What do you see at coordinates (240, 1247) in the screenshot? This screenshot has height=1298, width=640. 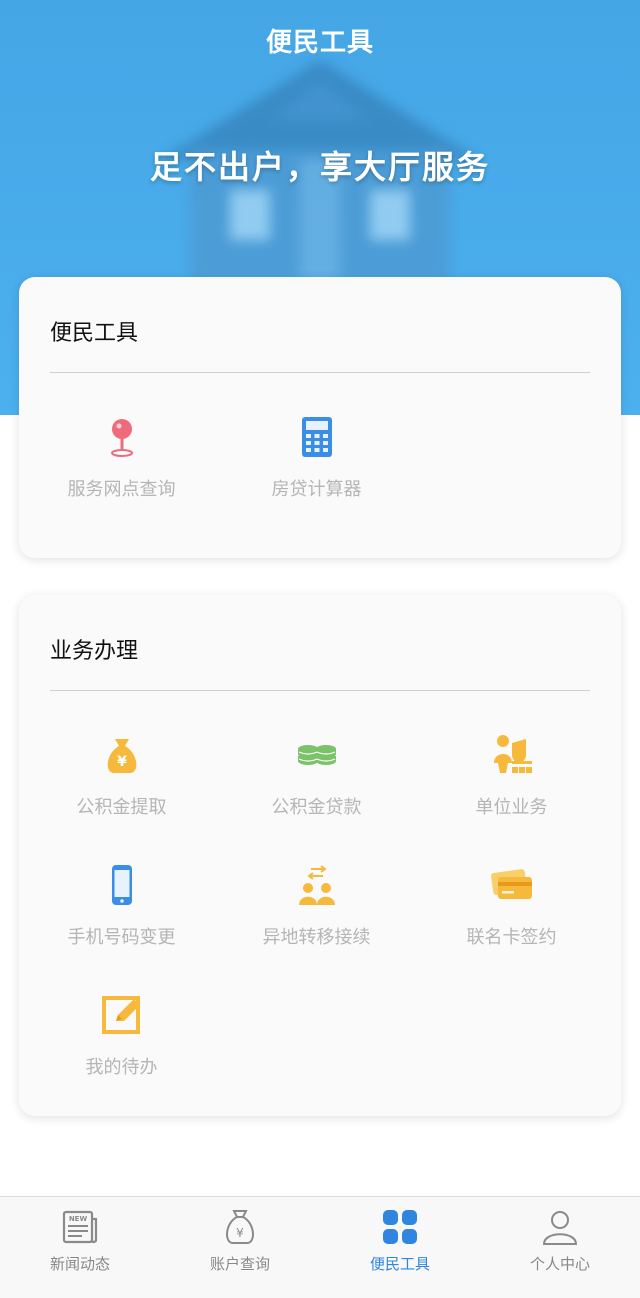 I see `tab-account-query: ¥ 账户查询` at bounding box center [240, 1247].